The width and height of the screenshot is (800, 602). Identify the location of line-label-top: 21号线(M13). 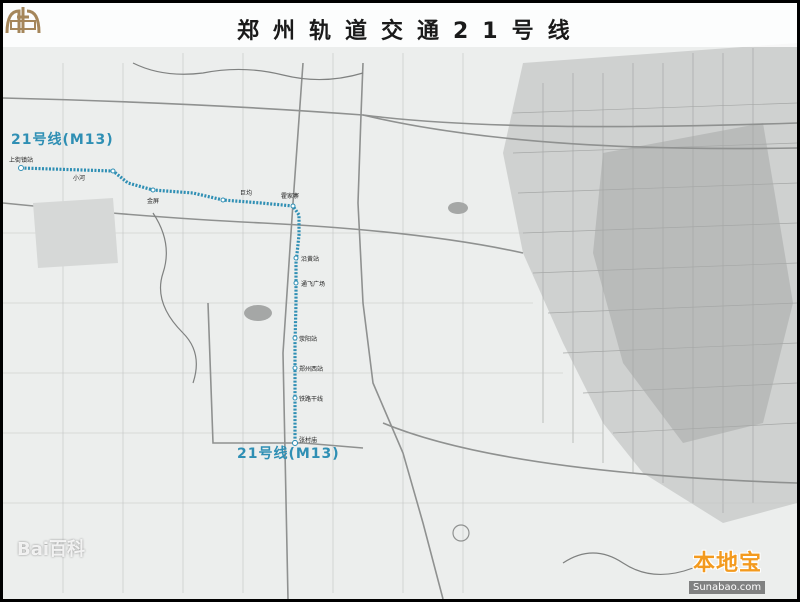
(62, 140).